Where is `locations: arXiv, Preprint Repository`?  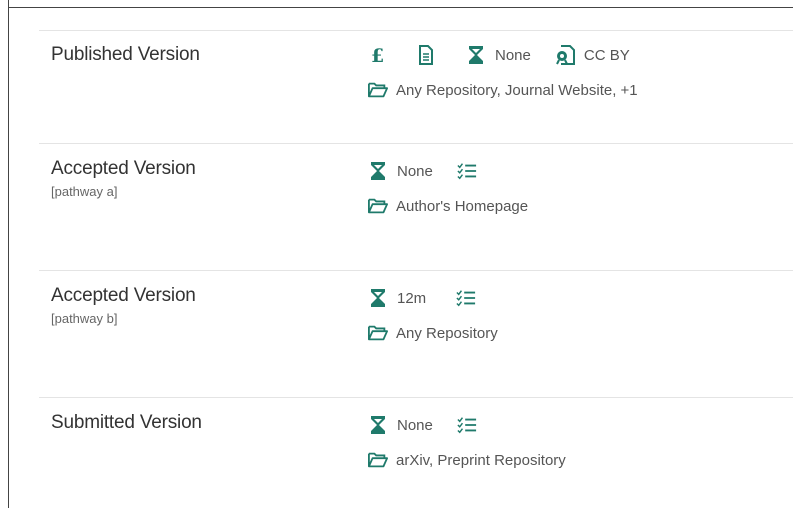
locations: arXiv, Preprint Repository is located at coordinates (467, 460).